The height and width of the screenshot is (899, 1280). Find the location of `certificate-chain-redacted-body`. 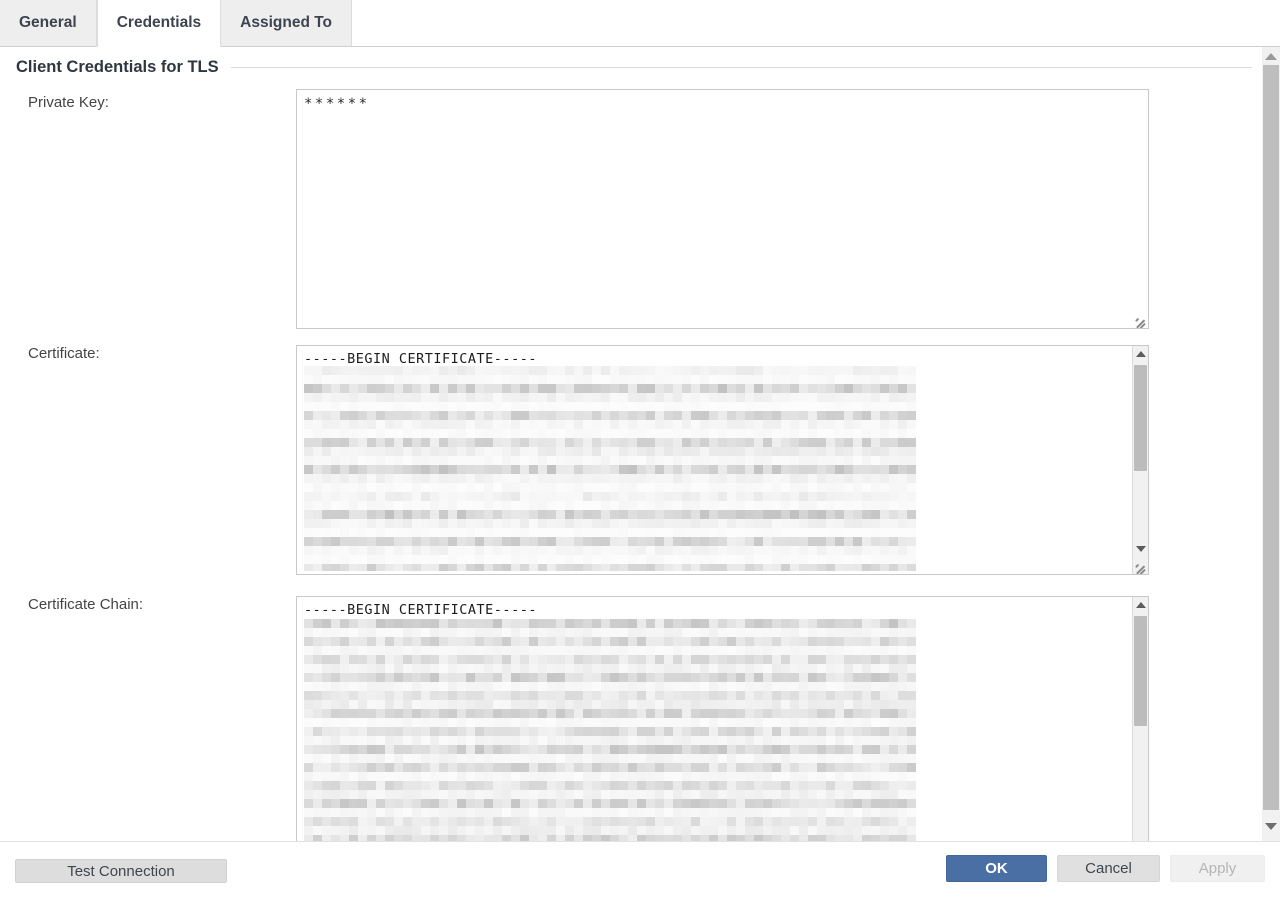

certificate-chain-redacted-body is located at coordinates (610, 730).